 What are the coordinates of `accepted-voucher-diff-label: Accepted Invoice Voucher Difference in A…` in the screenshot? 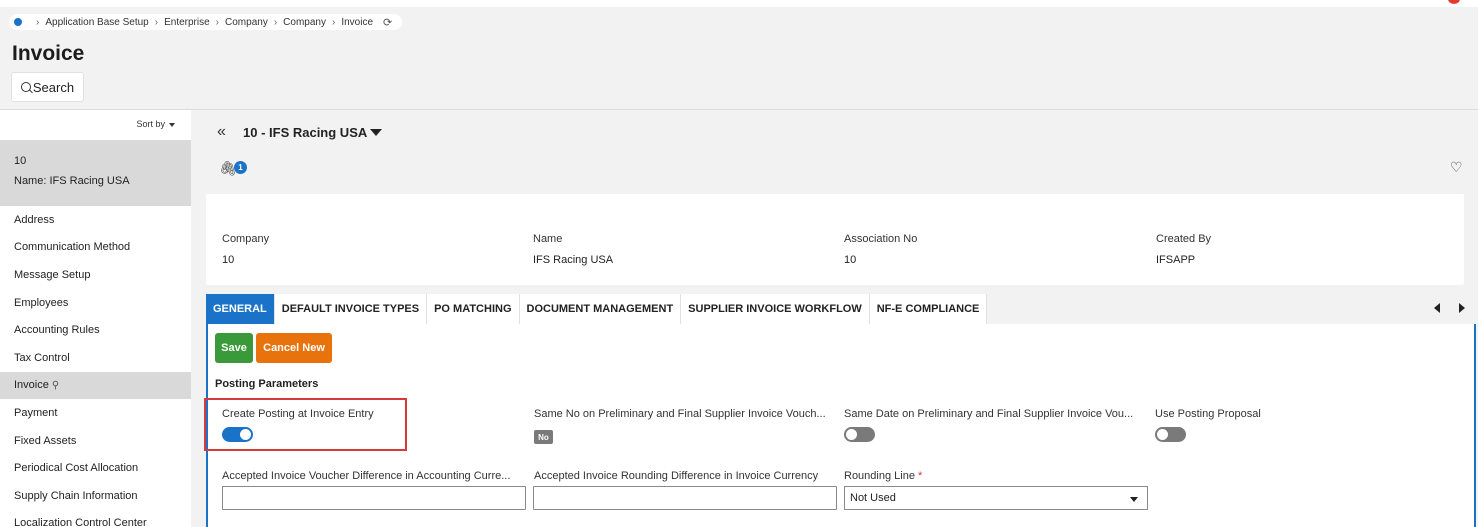 It's located at (366, 476).